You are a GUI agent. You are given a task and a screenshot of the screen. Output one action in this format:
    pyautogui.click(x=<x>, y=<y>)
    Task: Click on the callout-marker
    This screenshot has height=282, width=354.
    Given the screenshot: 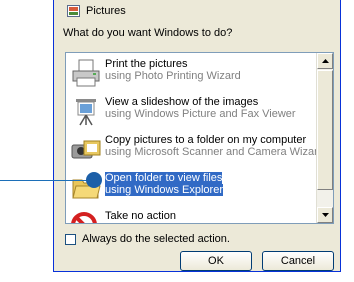 What is the action you would take?
    pyautogui.click(x=94, y=180)
    